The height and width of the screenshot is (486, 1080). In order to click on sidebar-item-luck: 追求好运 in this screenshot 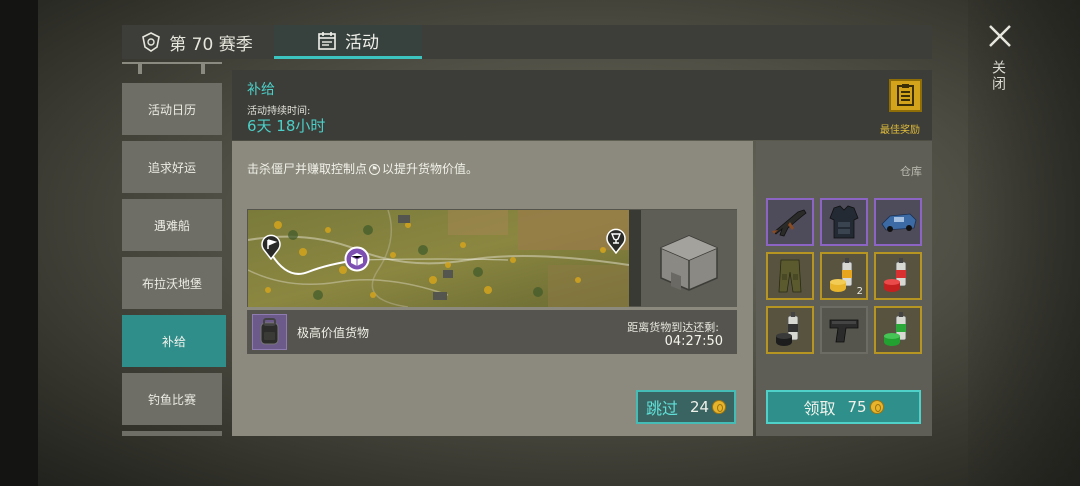, I will do `click(172, 167)`.